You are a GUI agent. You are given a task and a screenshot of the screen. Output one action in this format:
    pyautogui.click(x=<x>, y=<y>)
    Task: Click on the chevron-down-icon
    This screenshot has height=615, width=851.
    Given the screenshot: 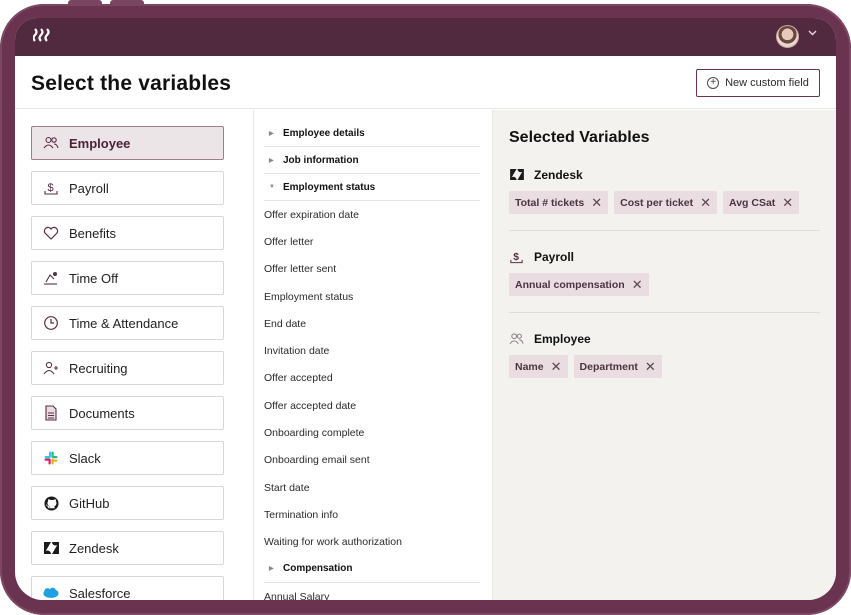 What is the action you would take?
    pyautogui.click(x=812, y=33)
    